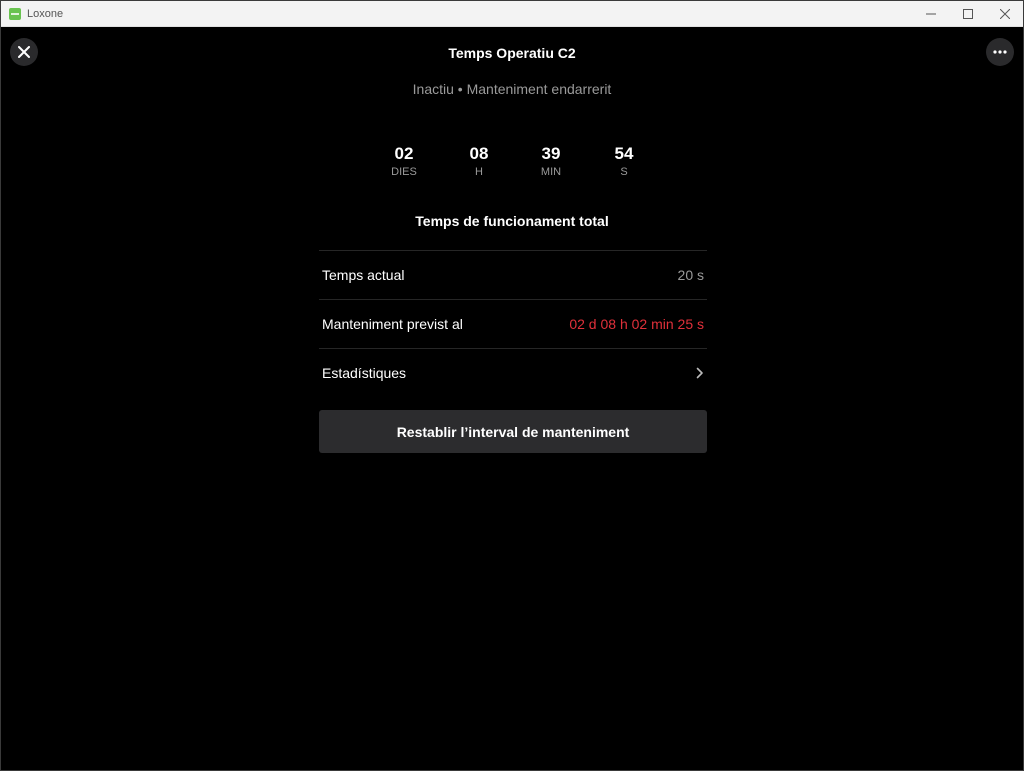 The image size is (1024, 771). Describe the element at coordinates (636, 324) in the screenshot. I see `row-value: 02 d 08 h 02 min 25 s` at that location.